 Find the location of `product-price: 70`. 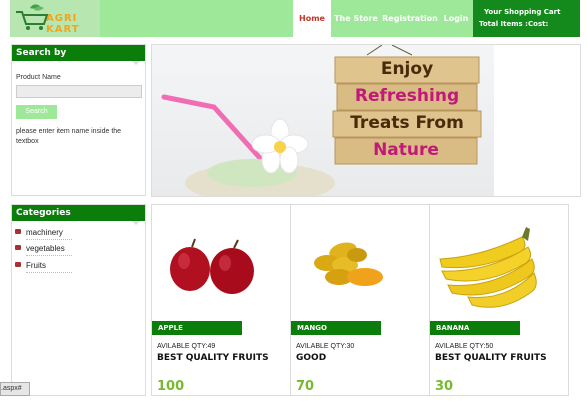

product-price: 70 is located at coordinates (305, 386).